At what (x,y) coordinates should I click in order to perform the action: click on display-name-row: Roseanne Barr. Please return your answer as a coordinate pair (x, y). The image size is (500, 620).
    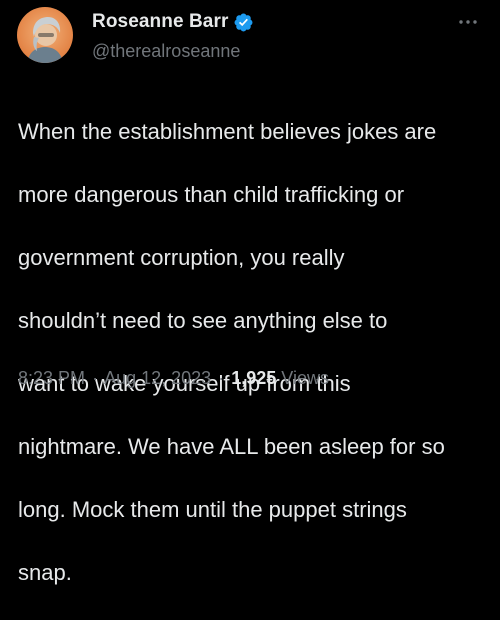
    Looking at the image, I should click on (173, 22).